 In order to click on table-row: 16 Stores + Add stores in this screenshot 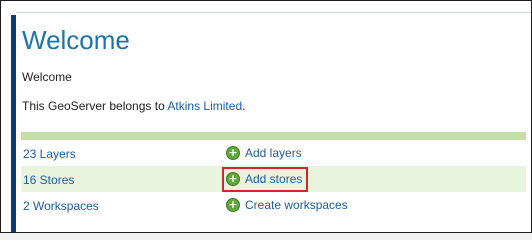, I will do `click(273, 179)`.